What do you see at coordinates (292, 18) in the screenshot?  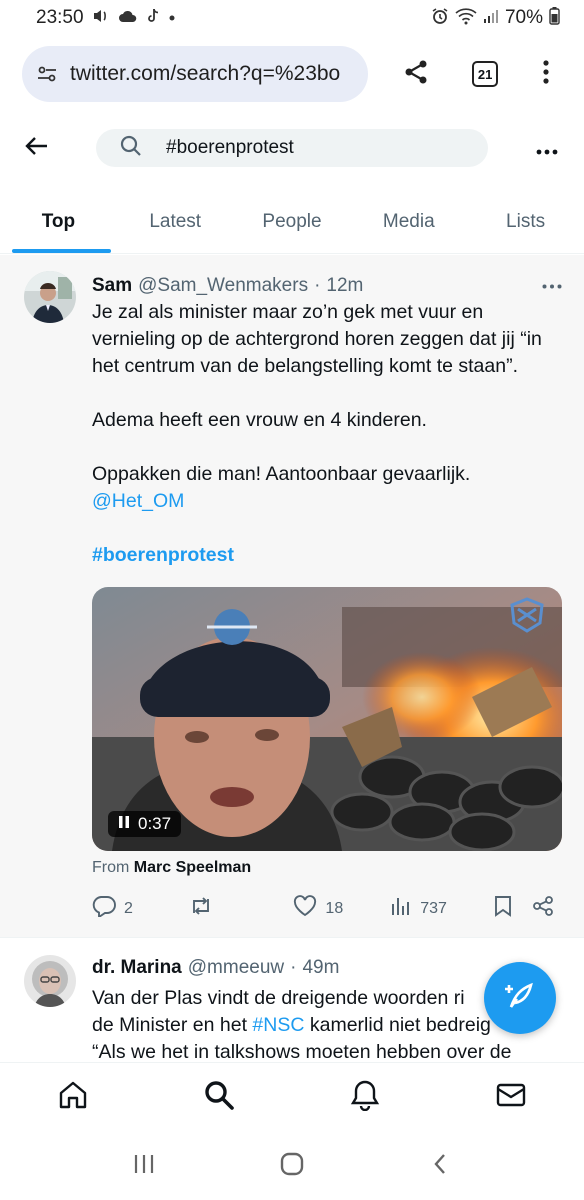 I see `status-bar: 23:50 70%` at bounding box center [292, 18].